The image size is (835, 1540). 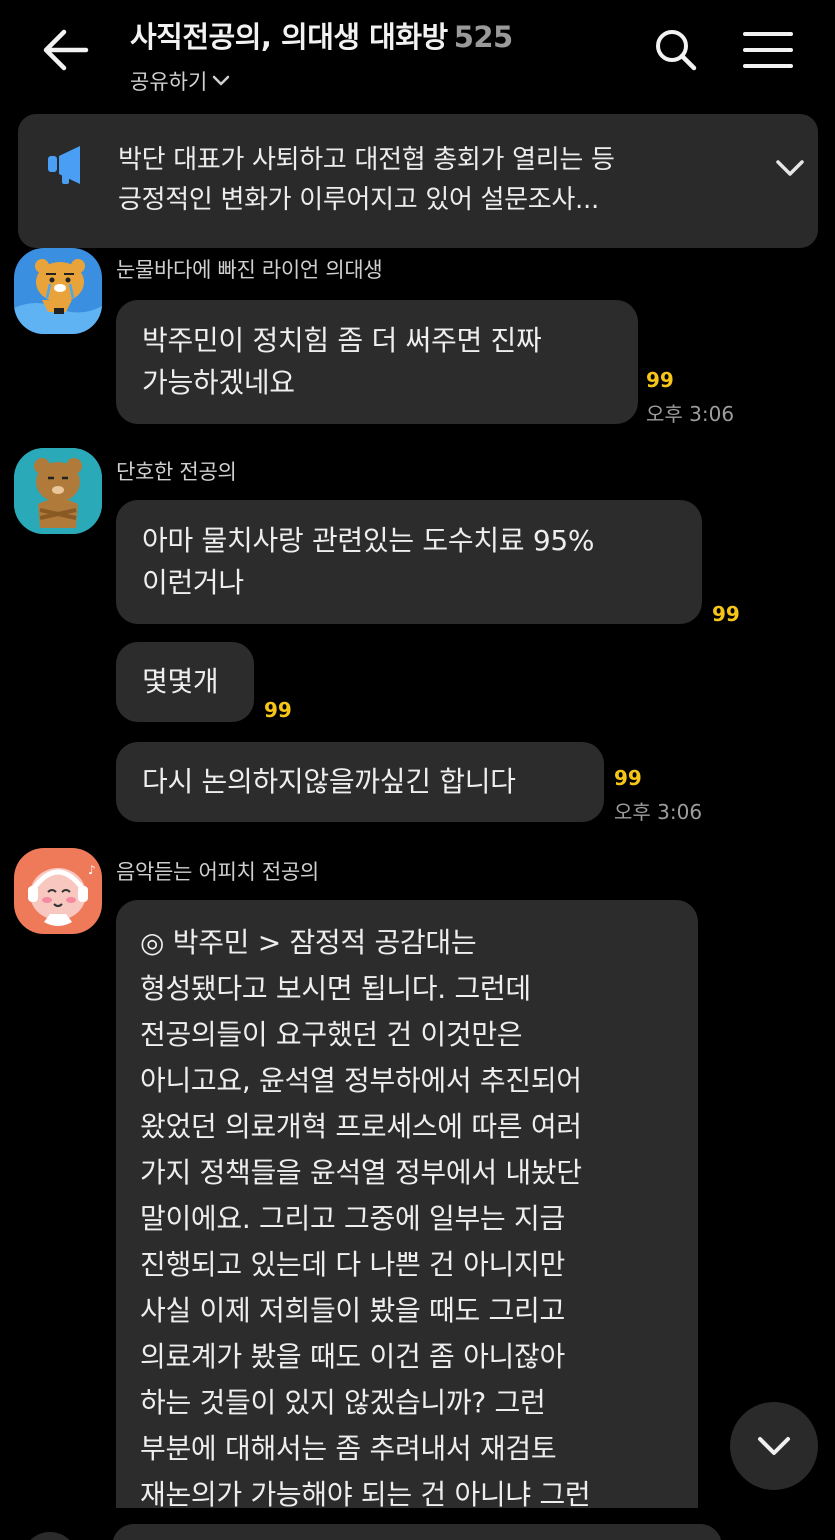 I want to click on chat-title: 사직전공의, 의대생 대화방 525, so click(x=321, y=35).